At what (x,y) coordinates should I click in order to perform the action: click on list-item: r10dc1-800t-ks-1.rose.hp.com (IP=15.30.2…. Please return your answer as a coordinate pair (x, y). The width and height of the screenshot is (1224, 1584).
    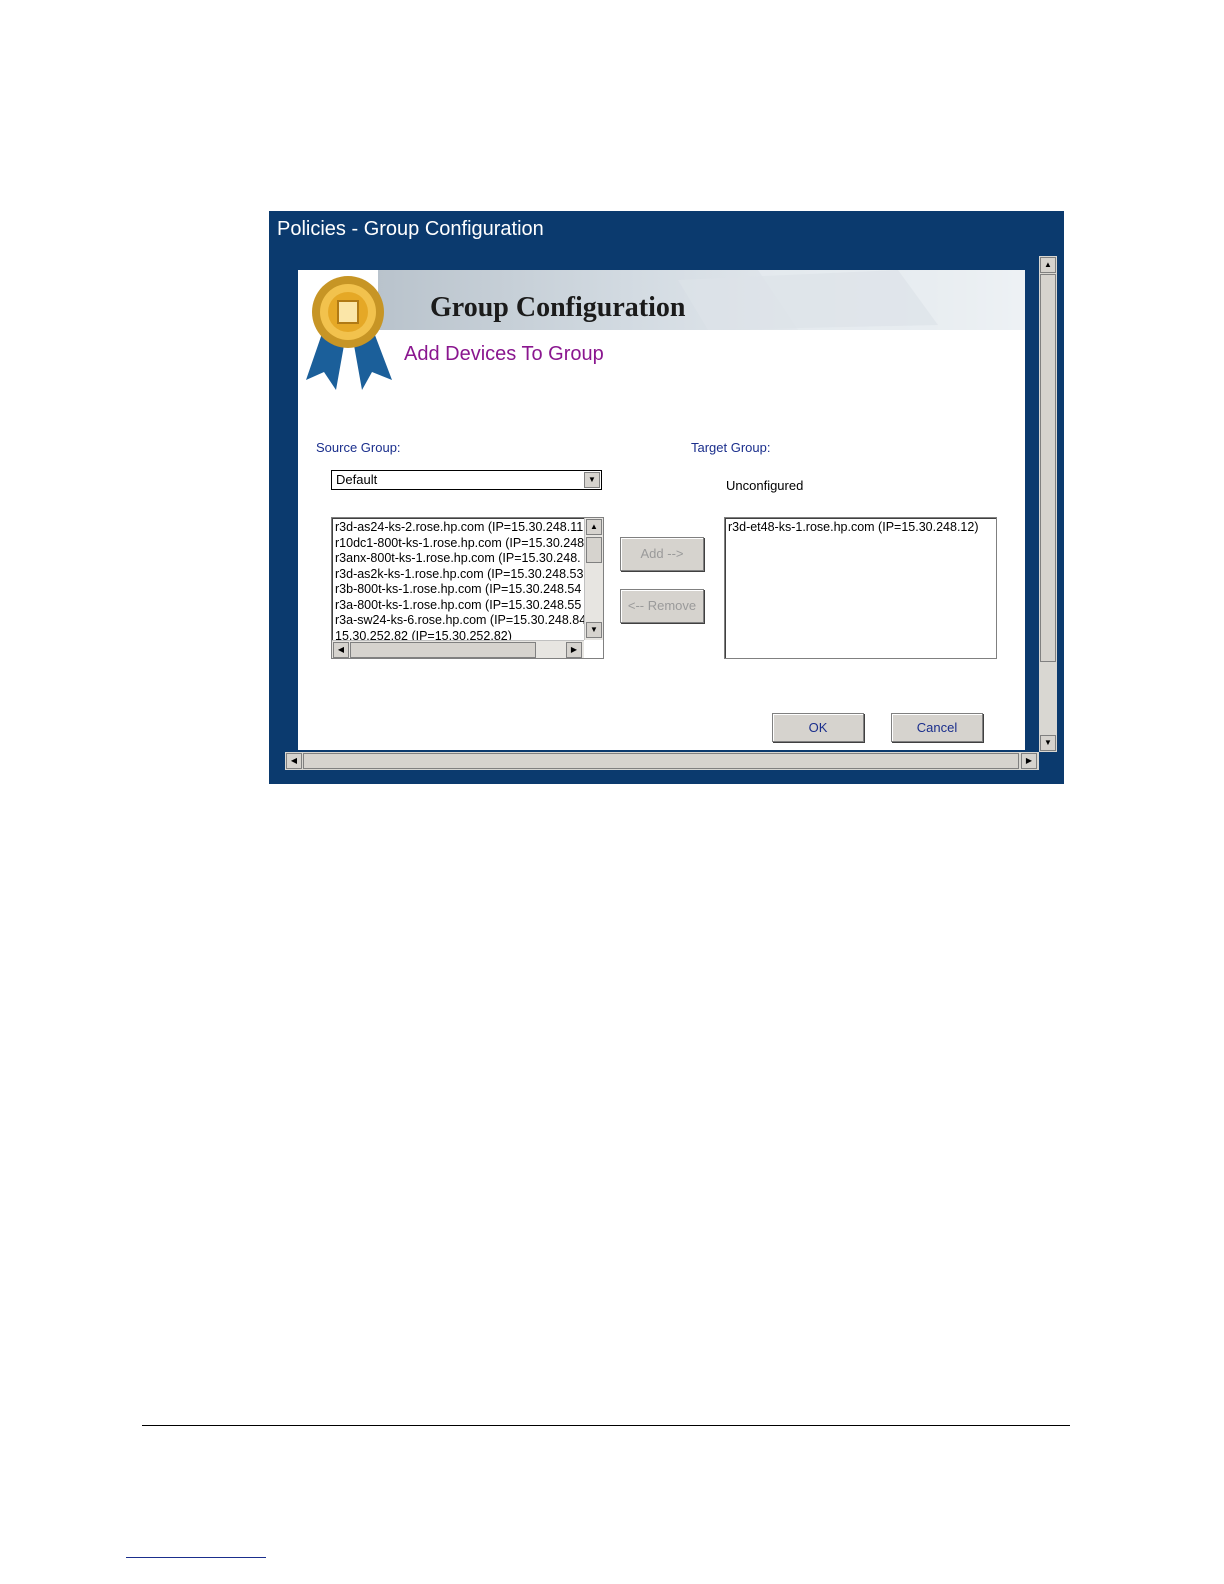
    Looking at the image, I should click on (458, 544).